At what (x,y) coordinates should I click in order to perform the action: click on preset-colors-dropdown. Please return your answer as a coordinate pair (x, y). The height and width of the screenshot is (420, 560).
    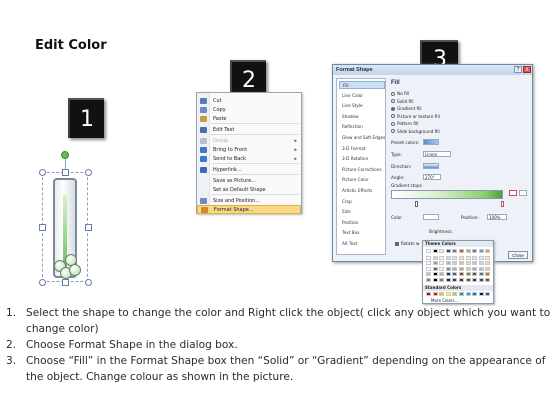
    Looking at the image, I should click on (431, 142).